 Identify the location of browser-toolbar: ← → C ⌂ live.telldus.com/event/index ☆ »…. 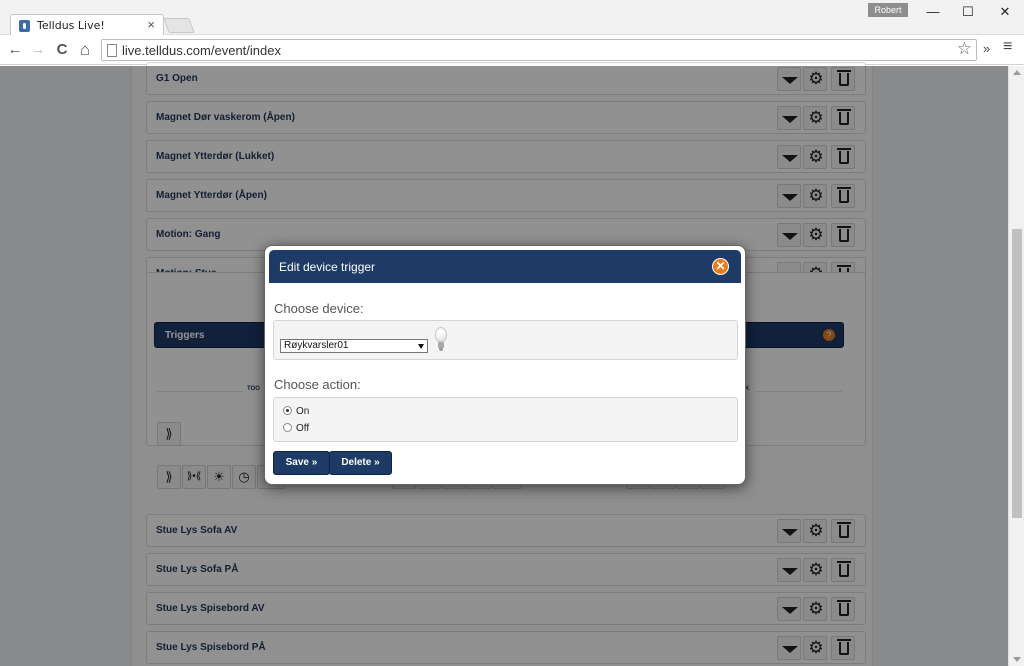
(512, 50).